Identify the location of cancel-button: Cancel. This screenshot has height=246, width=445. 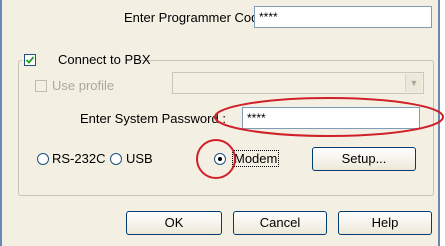
(280, 223).